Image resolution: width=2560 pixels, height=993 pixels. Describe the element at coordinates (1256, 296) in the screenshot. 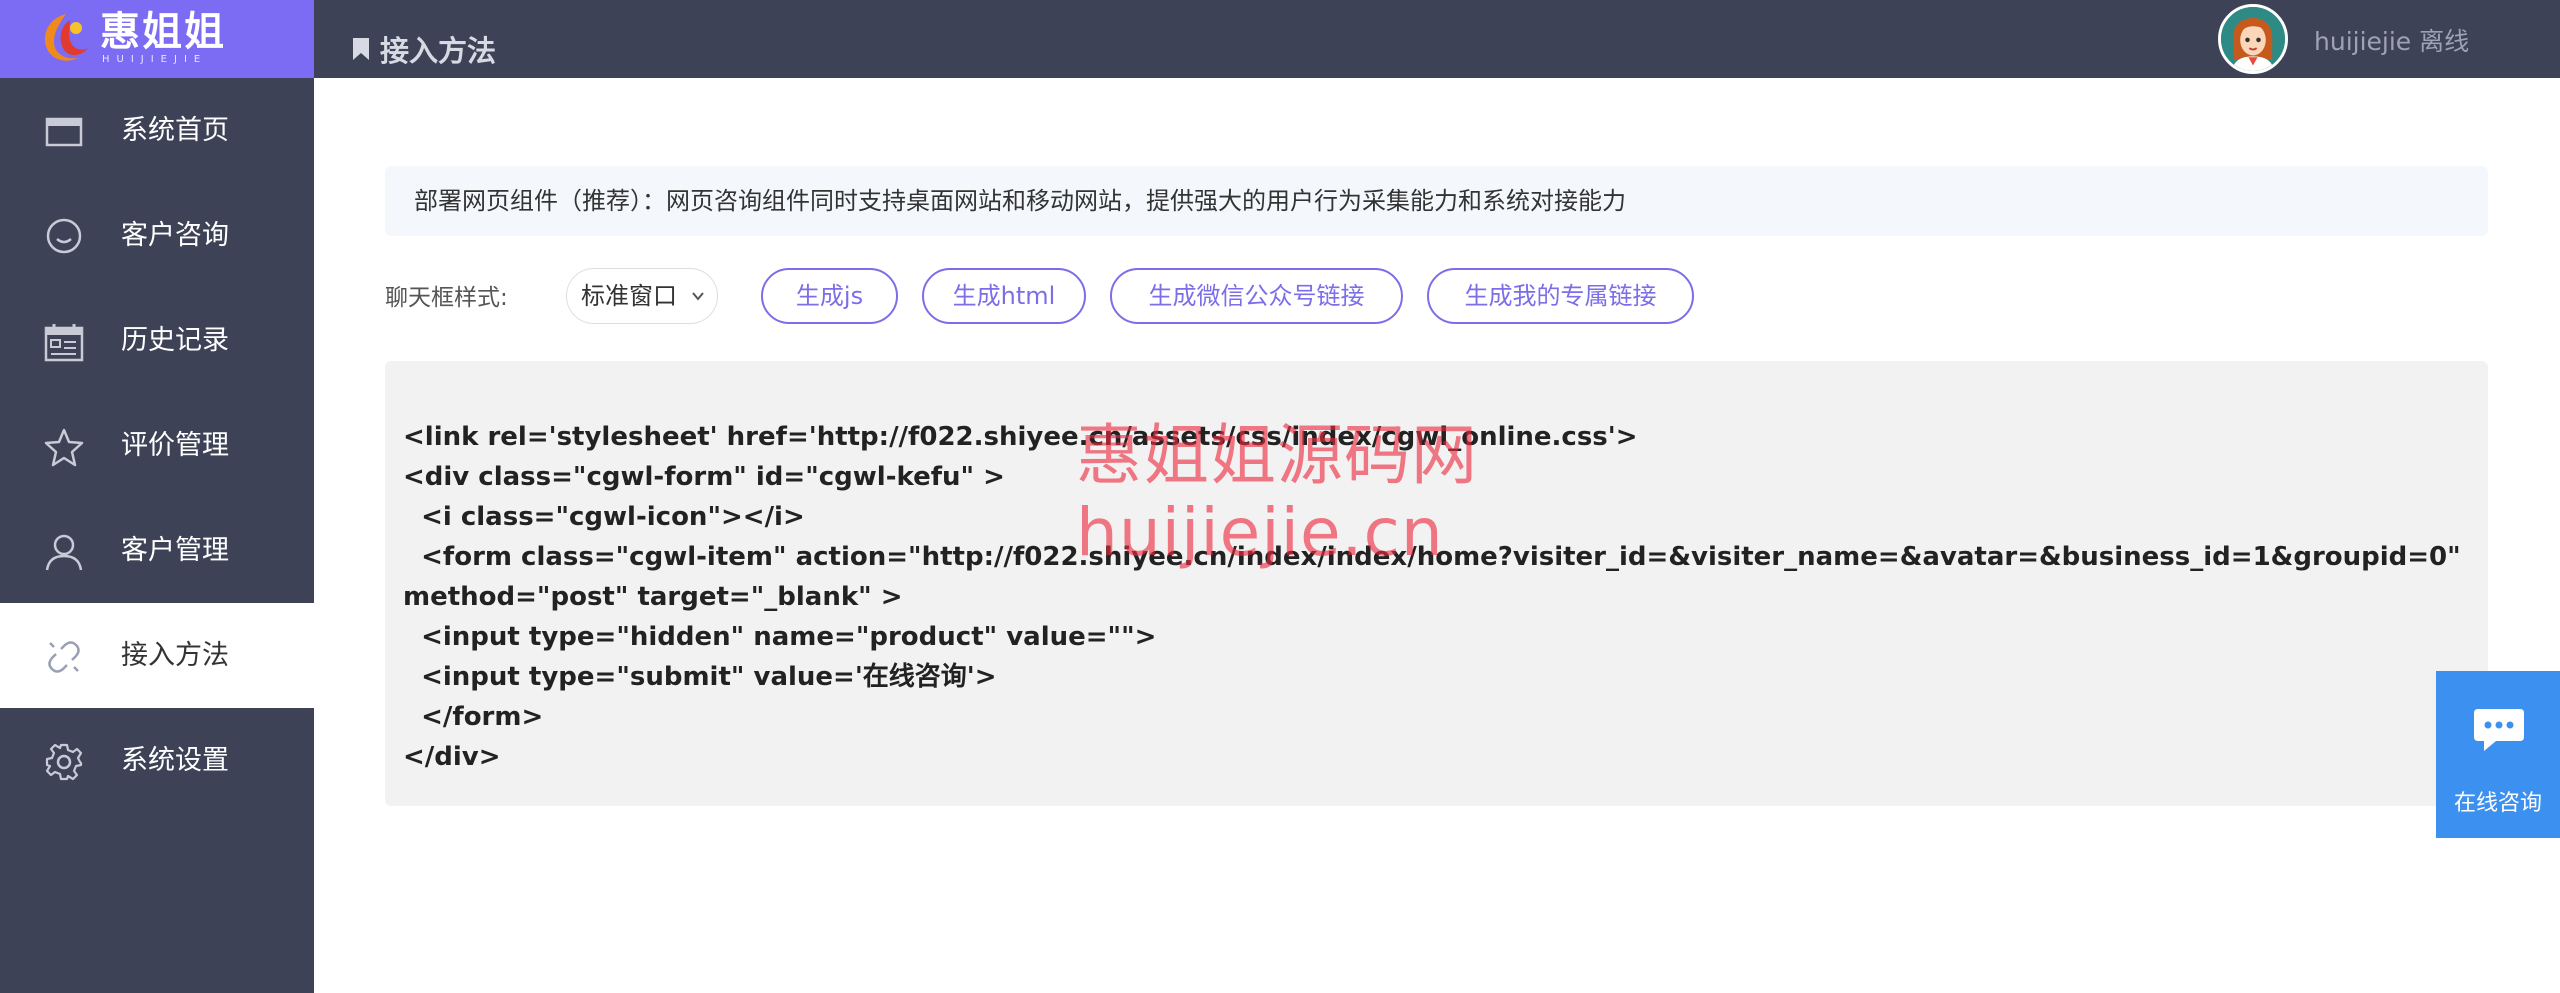

I see `generate-wechat-link-button: 生成微信公众号链接` at that location.